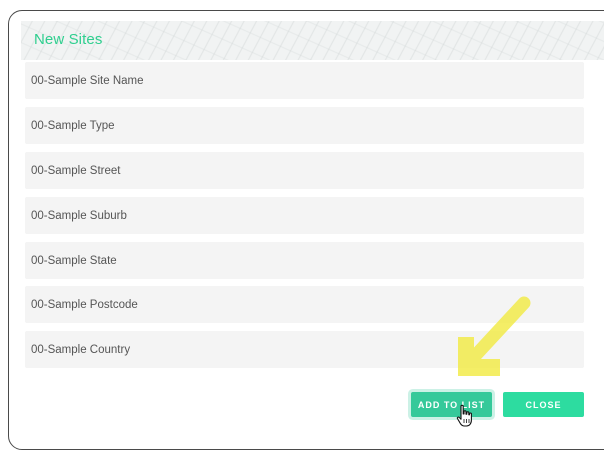  Describe the element at coordinates (304, 215) in the screenshot. I see `suburb-input` at that location.